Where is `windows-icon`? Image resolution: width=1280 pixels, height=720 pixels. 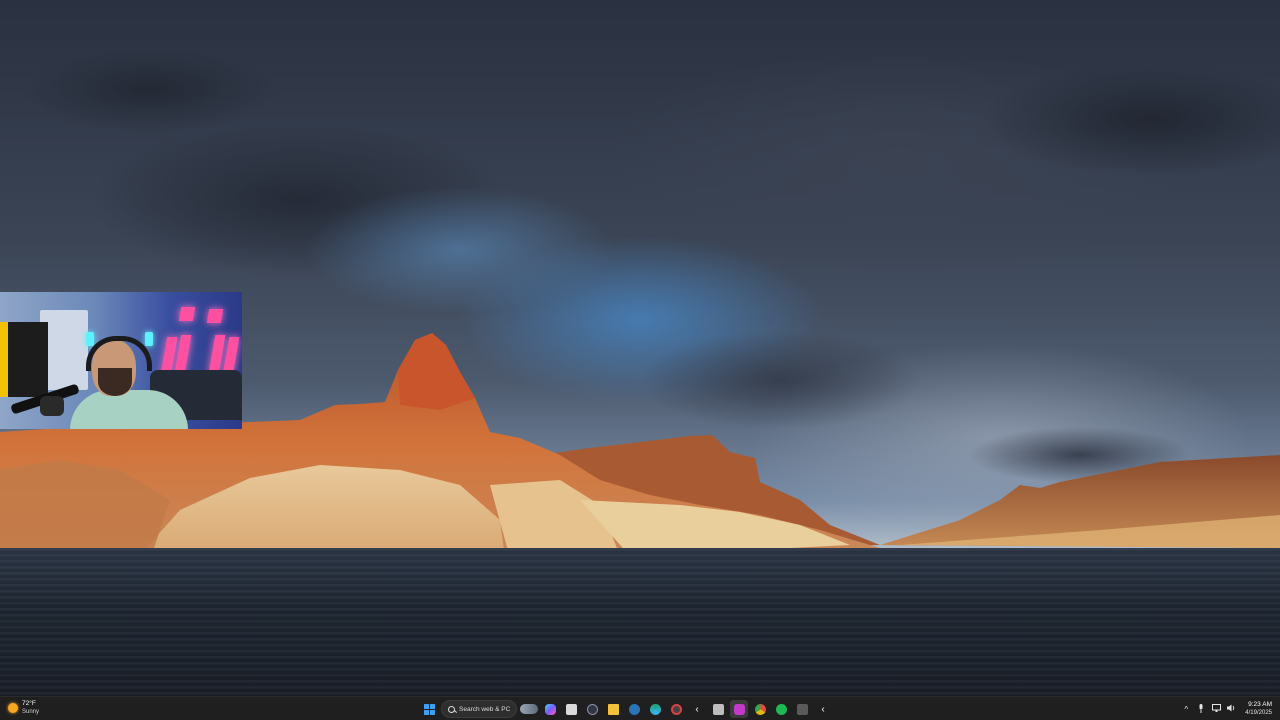 windows-icon is located at coordinates (429, 709).